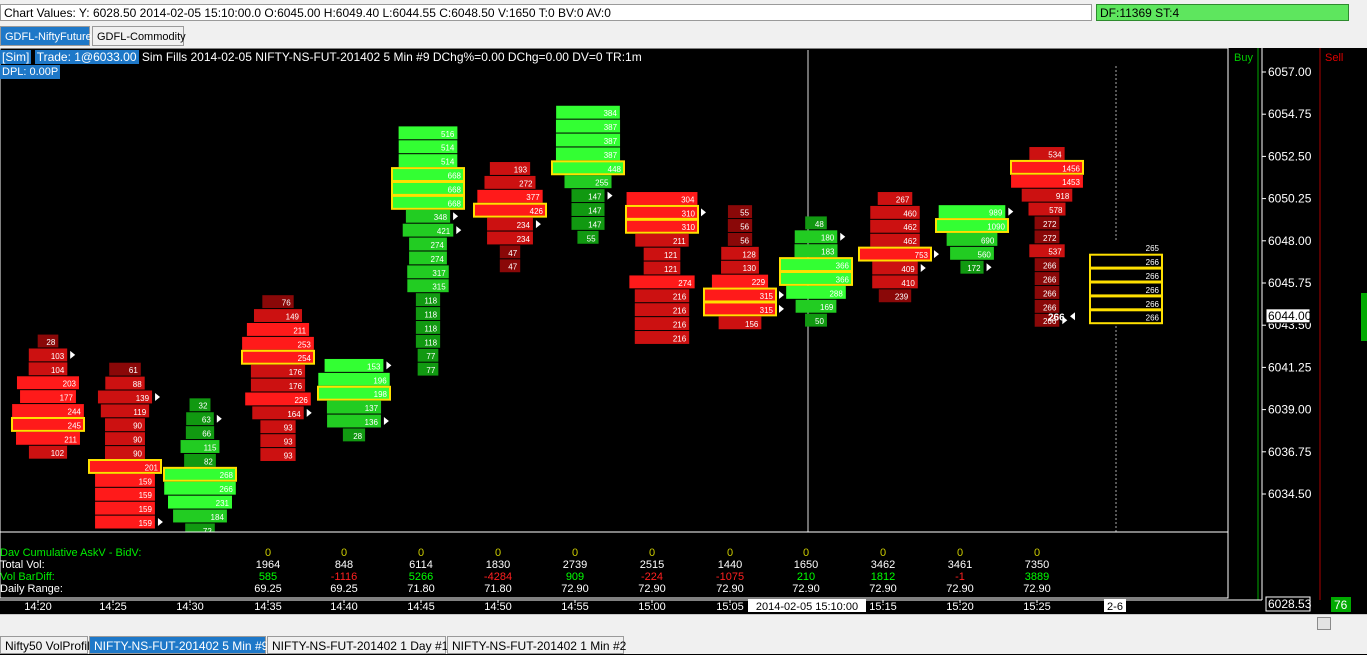  I want to click on footprint-value: 156, so click(752, 324).